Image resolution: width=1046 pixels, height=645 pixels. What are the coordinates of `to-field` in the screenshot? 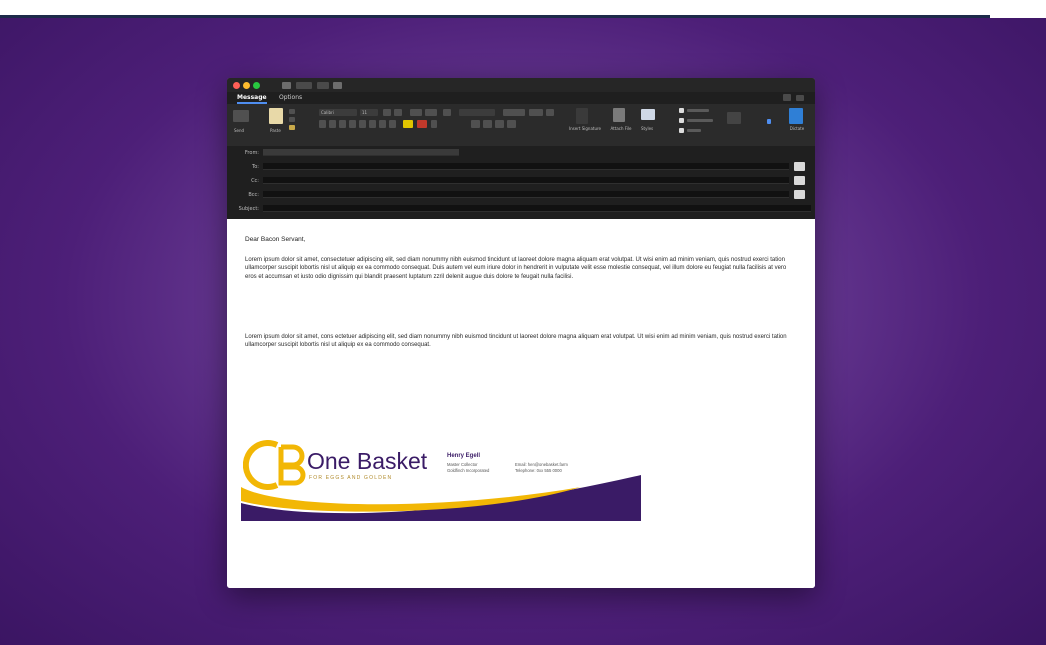 It's located at (526, 166).